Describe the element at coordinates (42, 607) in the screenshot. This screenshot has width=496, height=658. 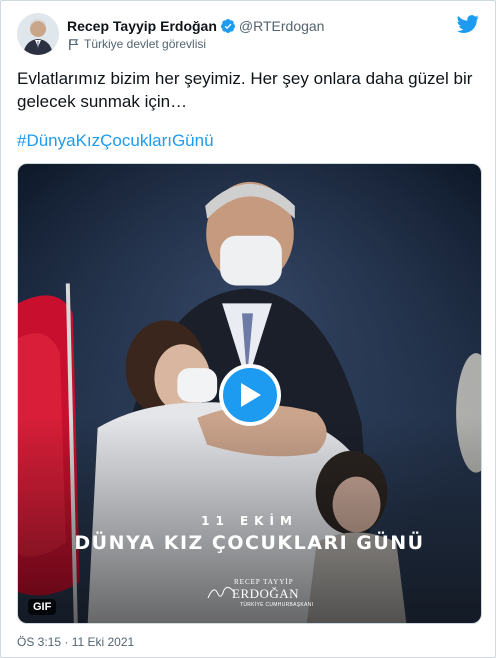
I see `gif-badge: GIF` at that location.